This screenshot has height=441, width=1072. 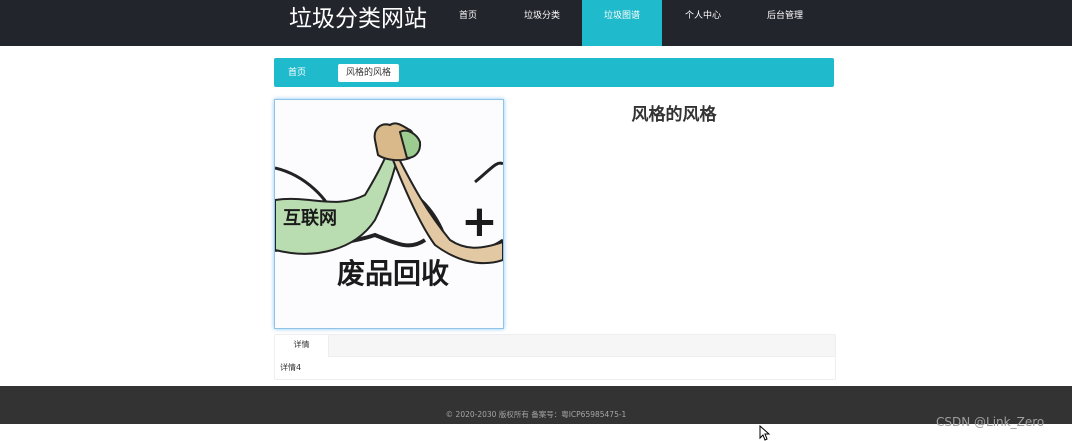 I want to click on item-title: 风格的风格, so click(x=674, y=115).